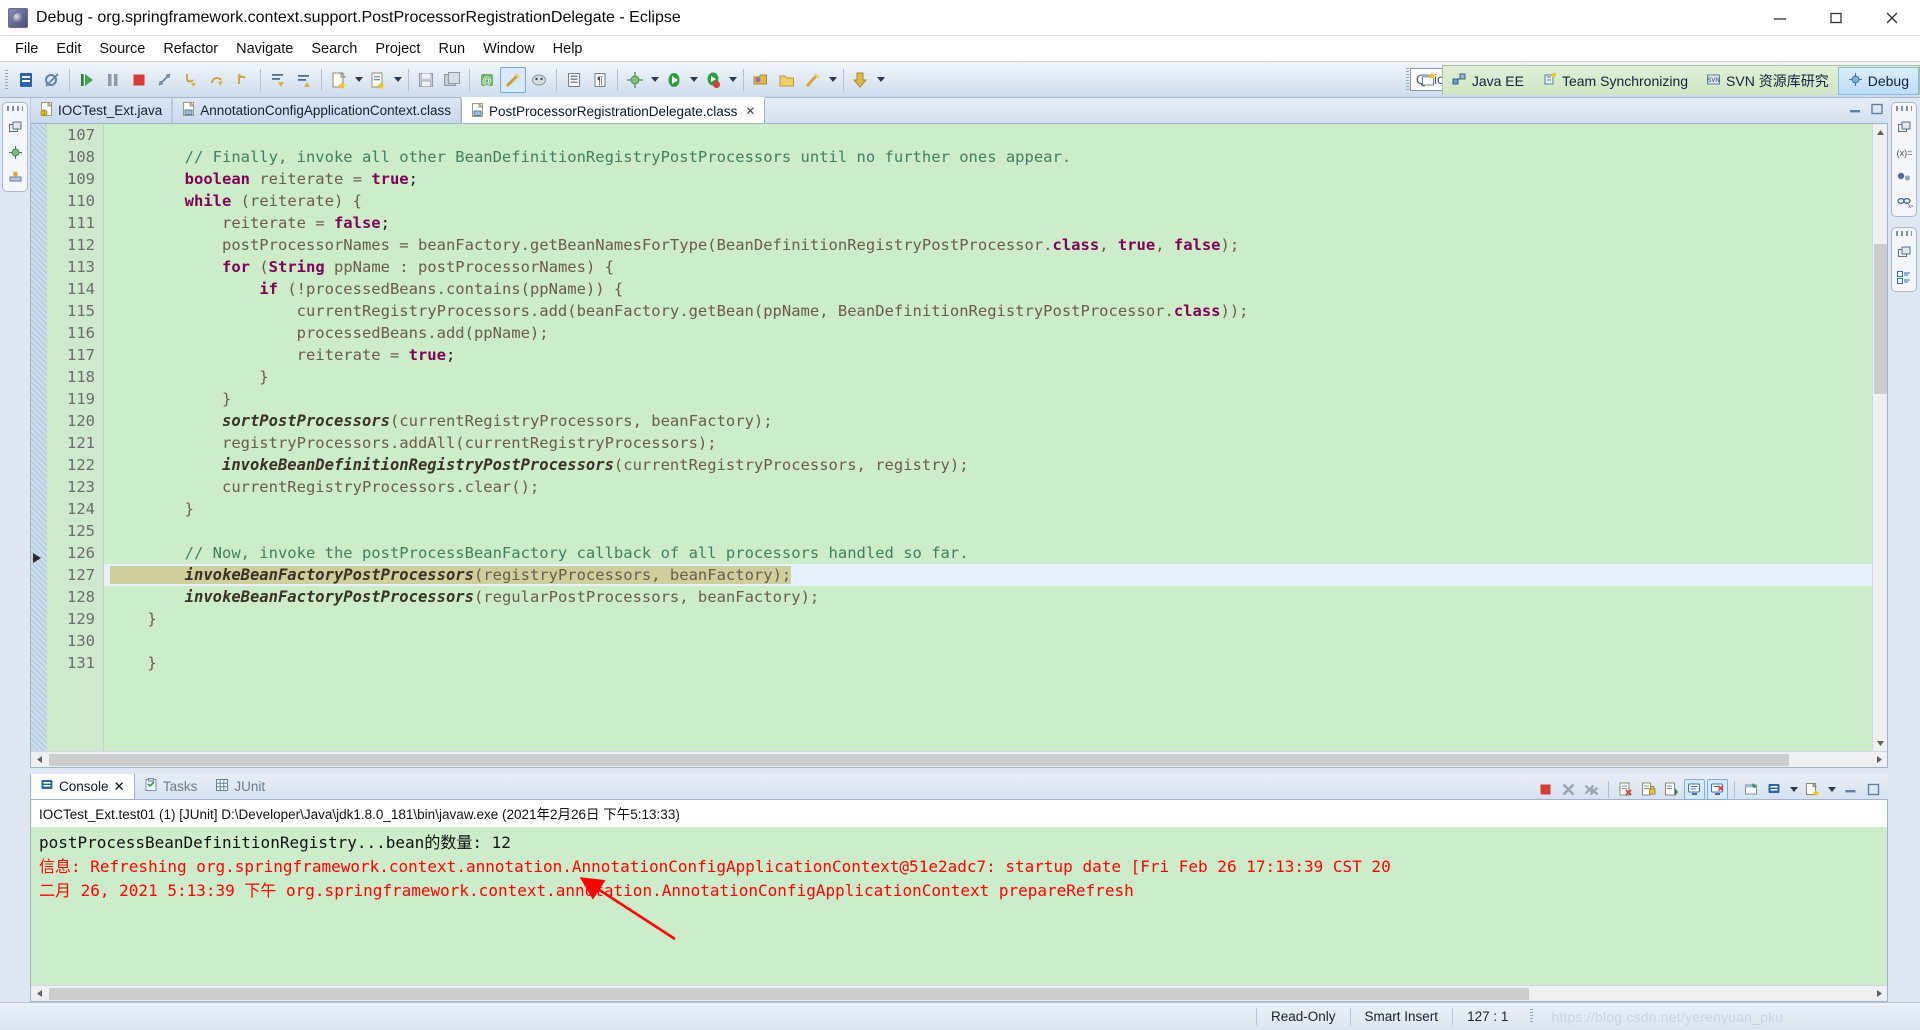 The height and width of the screenshot is (1030, 1920). I want to click on new-java-class-icon, so click(378, 80).